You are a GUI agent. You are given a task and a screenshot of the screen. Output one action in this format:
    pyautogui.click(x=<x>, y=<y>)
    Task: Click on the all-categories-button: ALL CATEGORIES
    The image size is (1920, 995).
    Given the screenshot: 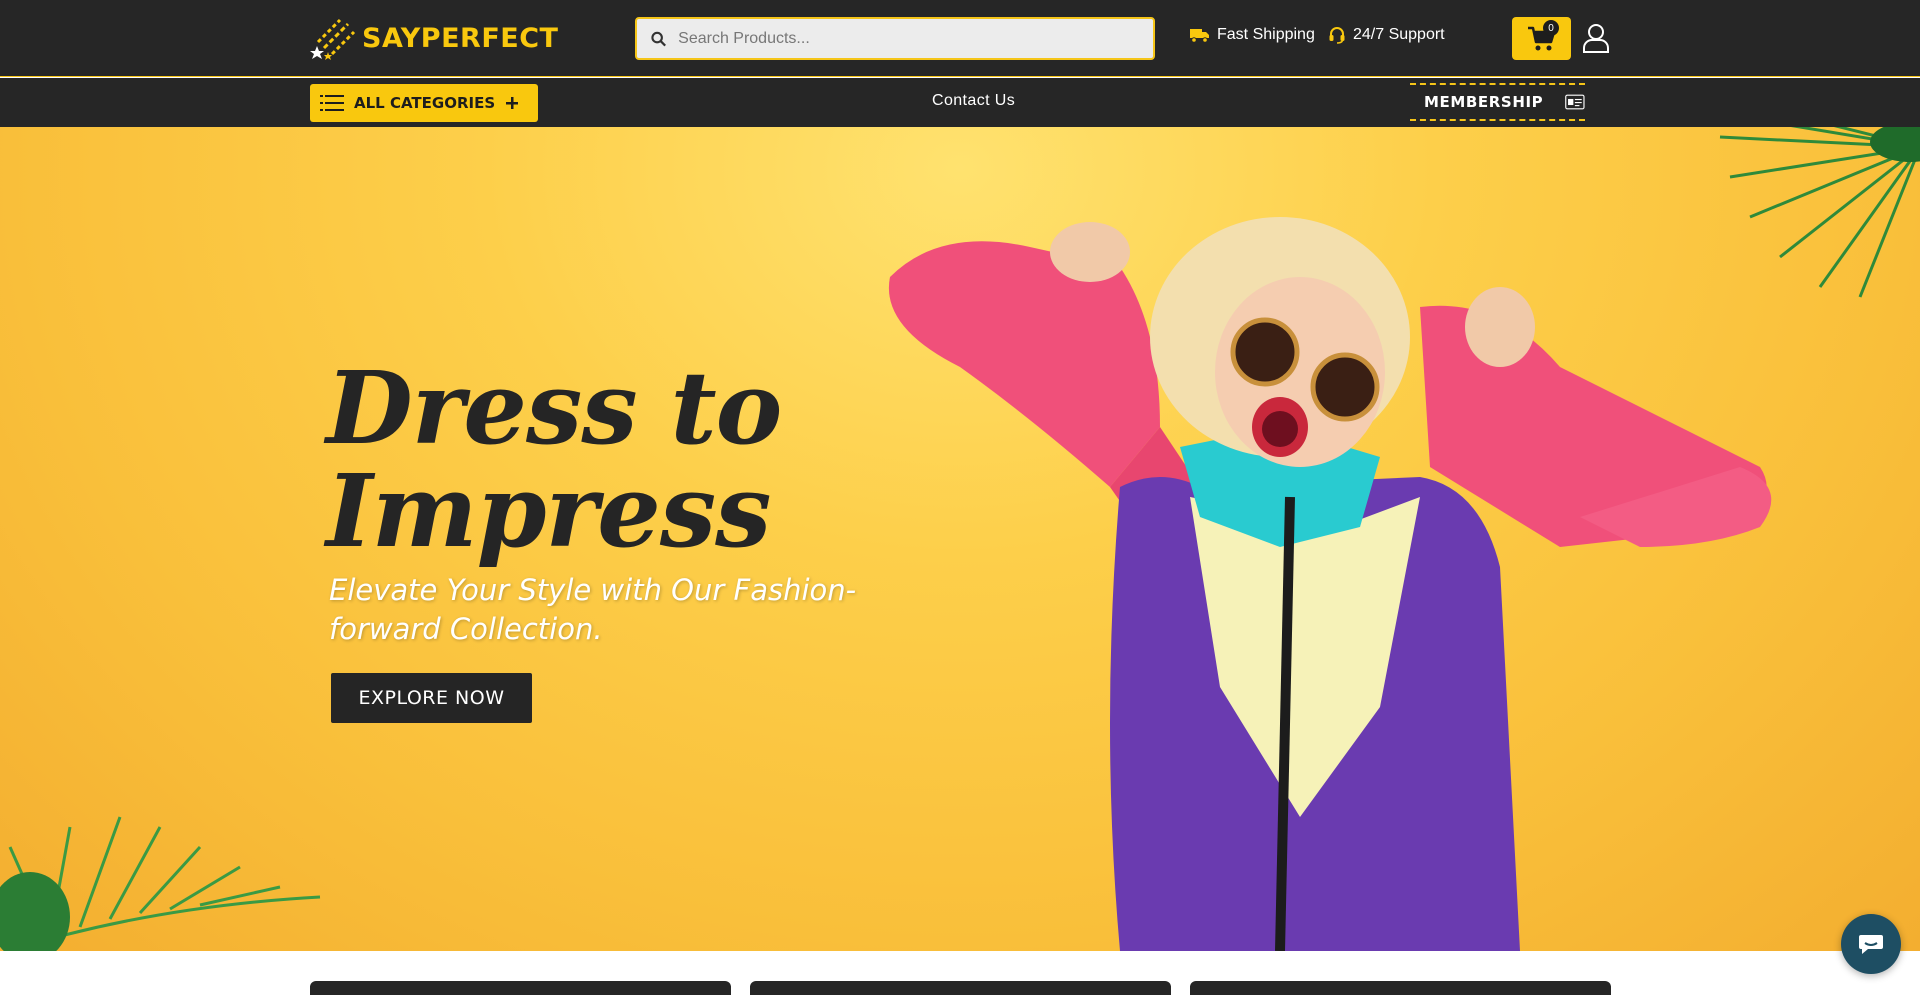 What is the action you would take?
    pyautogui.click(x=424, y=103)
    